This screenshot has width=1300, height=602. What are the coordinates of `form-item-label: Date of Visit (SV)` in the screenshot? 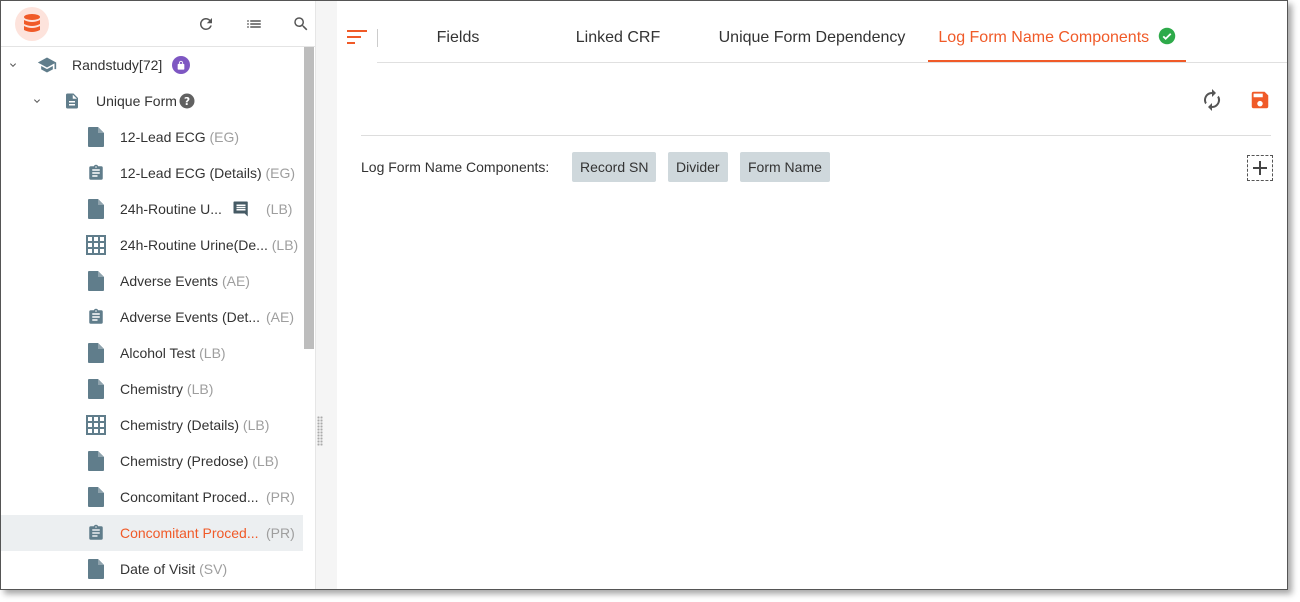 It's located at (173, 569).